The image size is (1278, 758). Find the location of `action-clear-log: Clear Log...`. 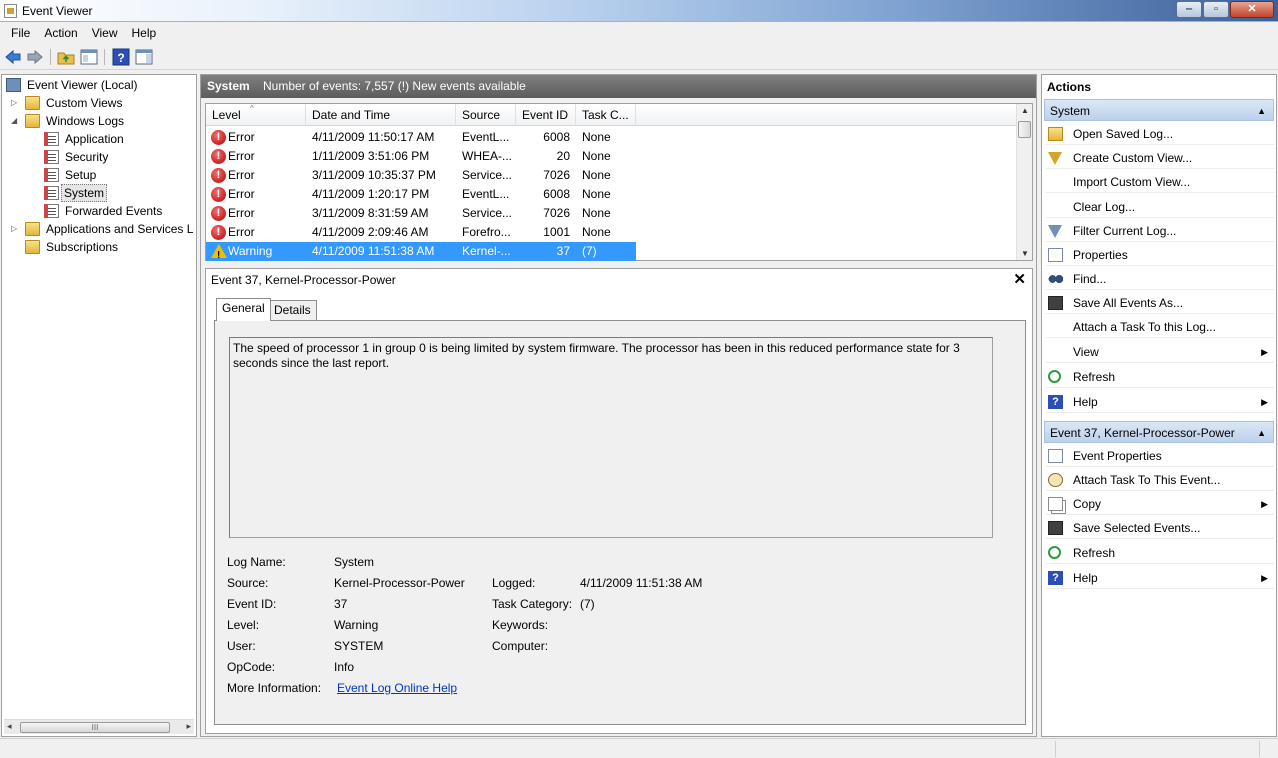

action-clear-log: Clear Log... is located at coordinates (1160, 207).